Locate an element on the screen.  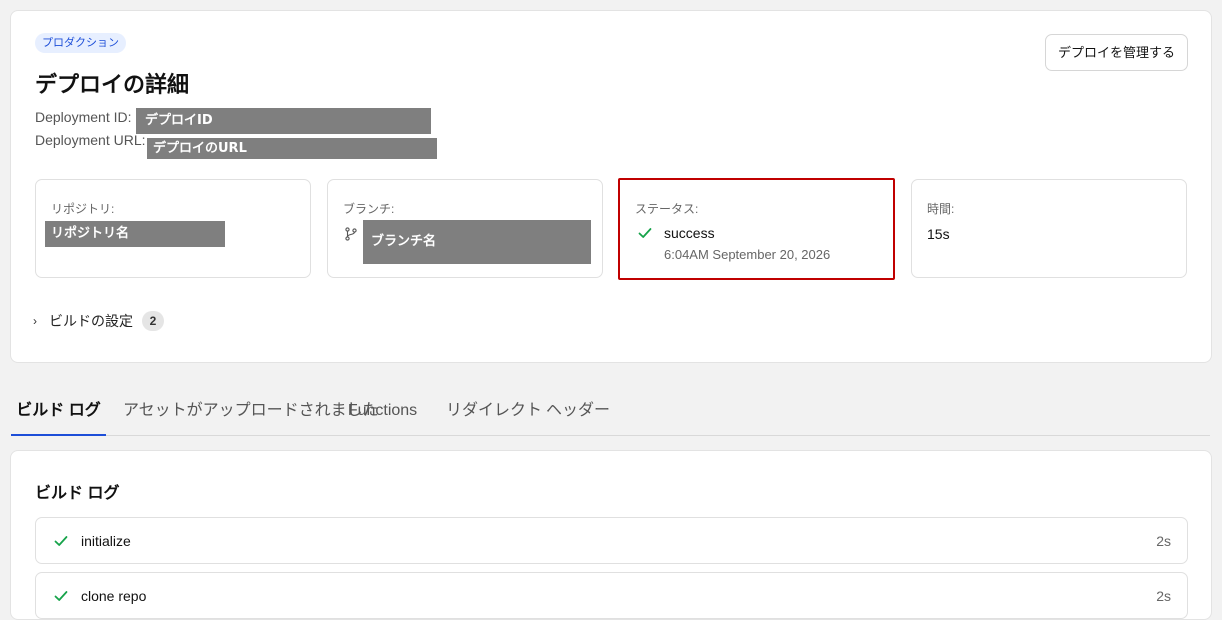
tab-headers: ヘッダー is located at coordinates (578, 413).